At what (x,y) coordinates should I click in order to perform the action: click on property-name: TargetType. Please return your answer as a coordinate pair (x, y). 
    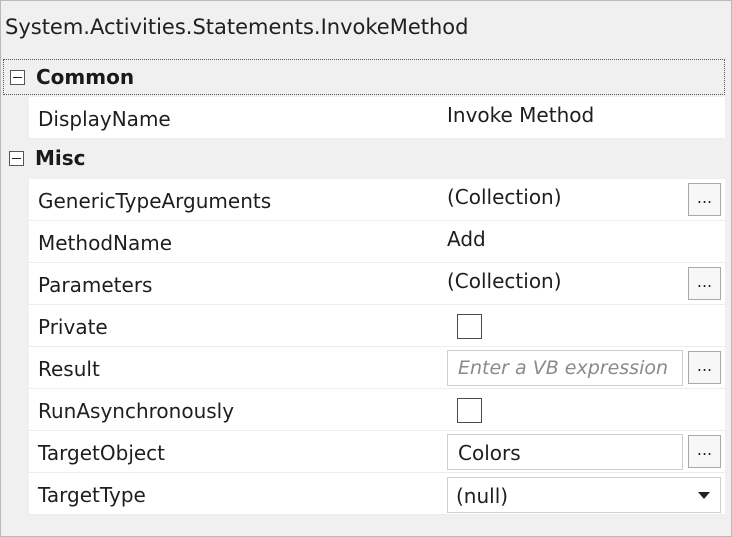
    Looking at the image, I should click on (92, 495).